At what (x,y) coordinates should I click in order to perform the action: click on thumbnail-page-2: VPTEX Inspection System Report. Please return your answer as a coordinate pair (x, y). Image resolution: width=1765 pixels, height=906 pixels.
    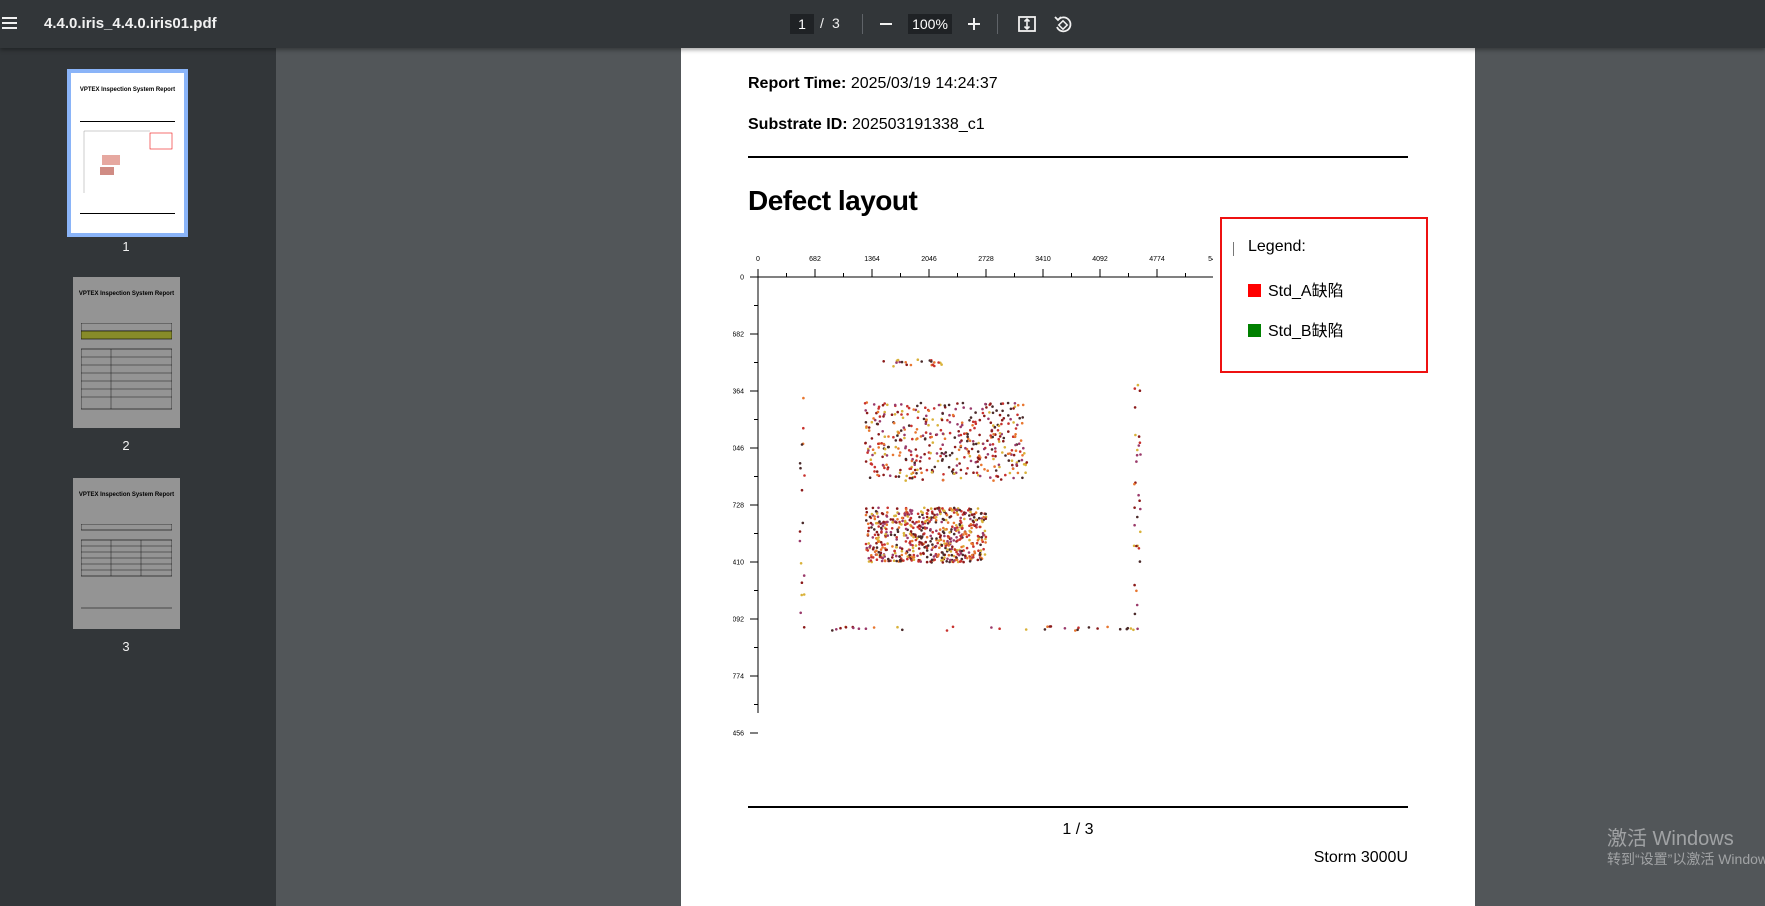
    Looking at the image, I should click on (126, 352).